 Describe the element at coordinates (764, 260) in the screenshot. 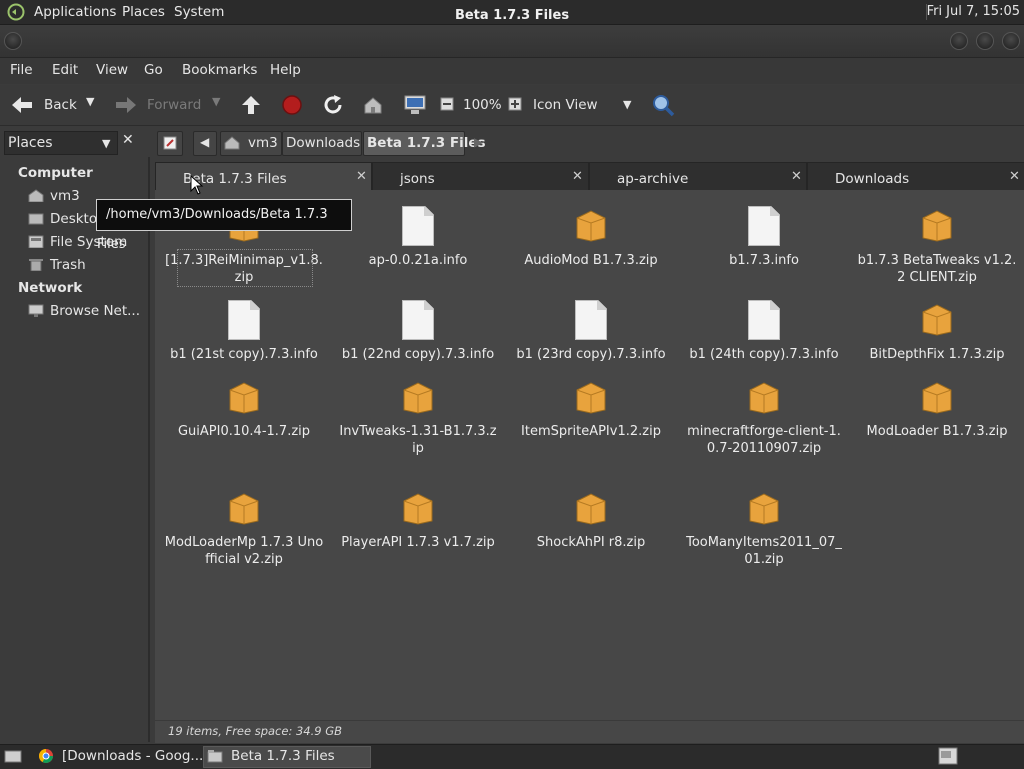

I see `file-item-label: b1.7.3.info` at that location.